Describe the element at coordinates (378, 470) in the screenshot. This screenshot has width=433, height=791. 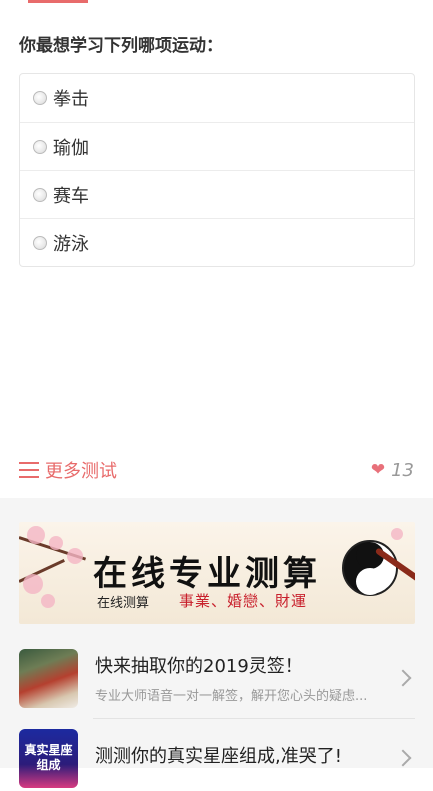
I see `heart-icon: ❤` at that location.